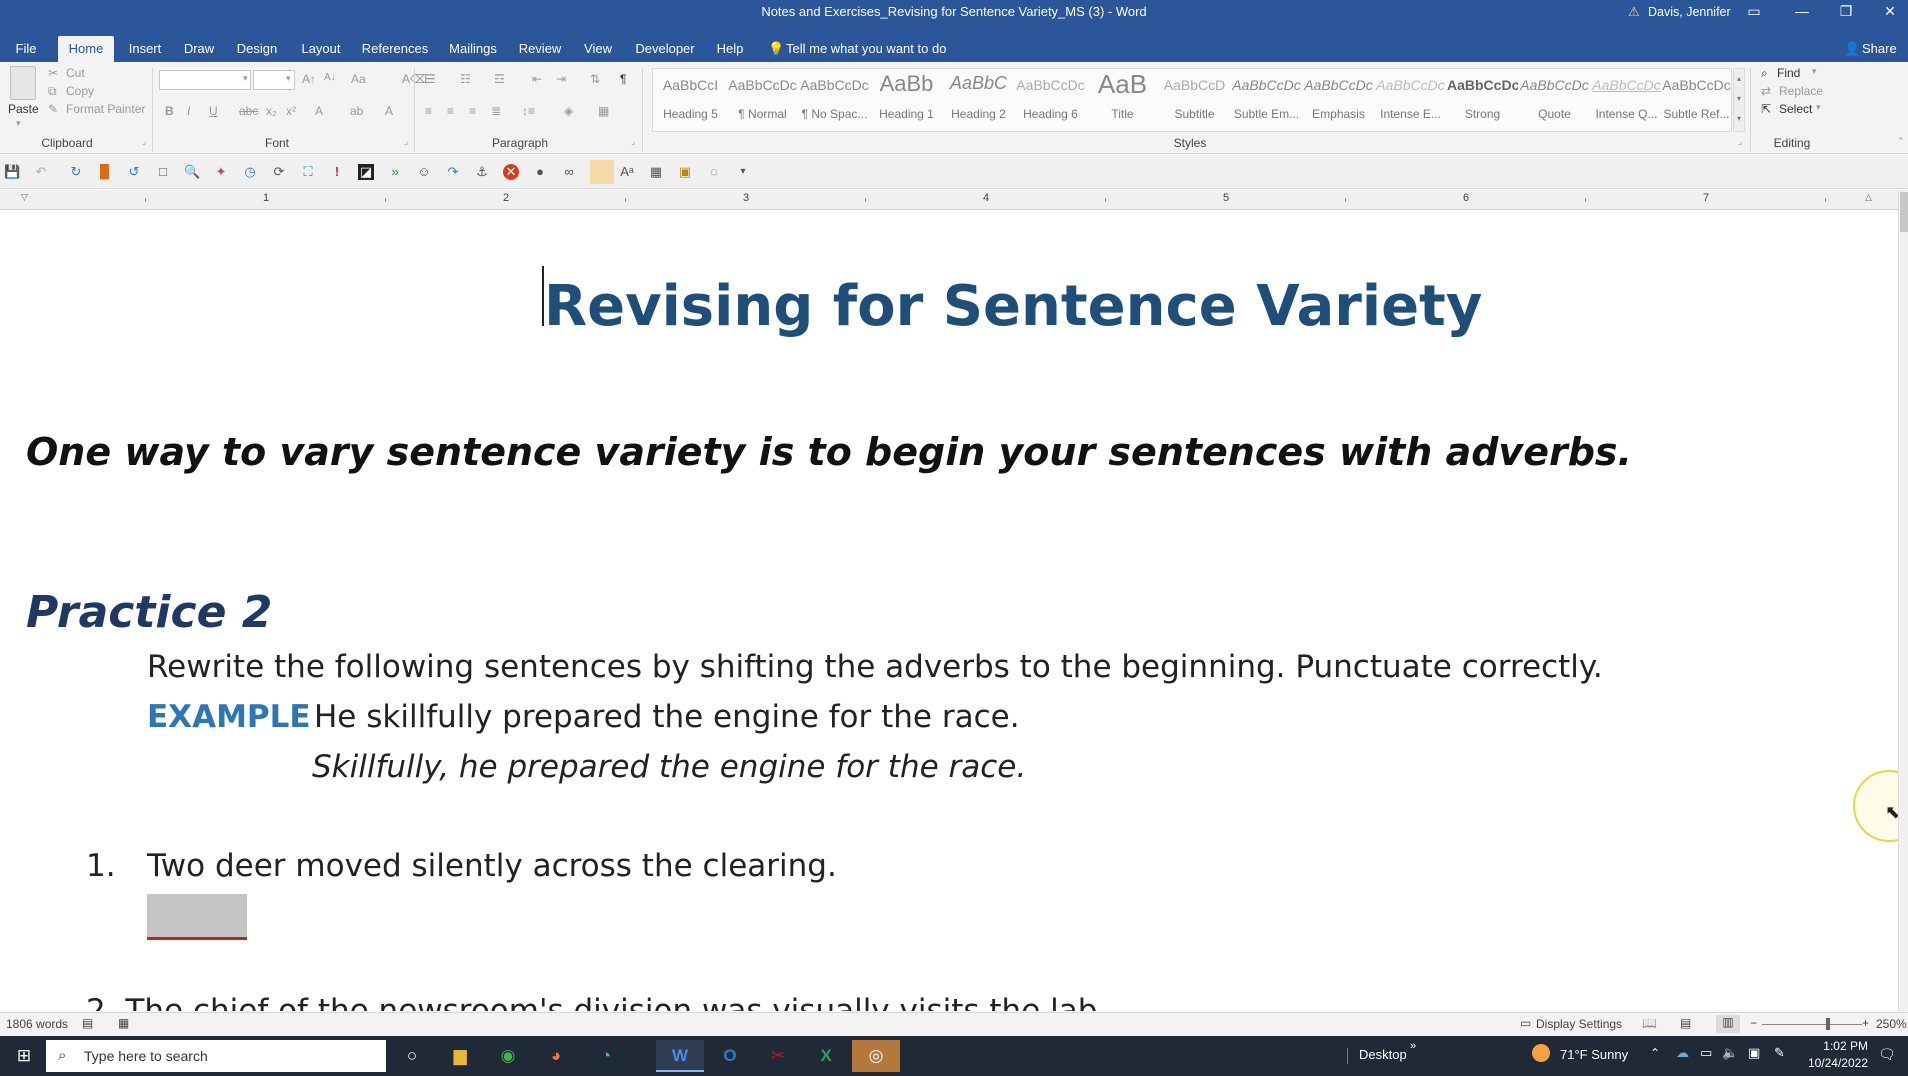  Describe the element at coordinates (460, 1056) in the screenshot. I see `file-explorer-icon: ▆` at that location.